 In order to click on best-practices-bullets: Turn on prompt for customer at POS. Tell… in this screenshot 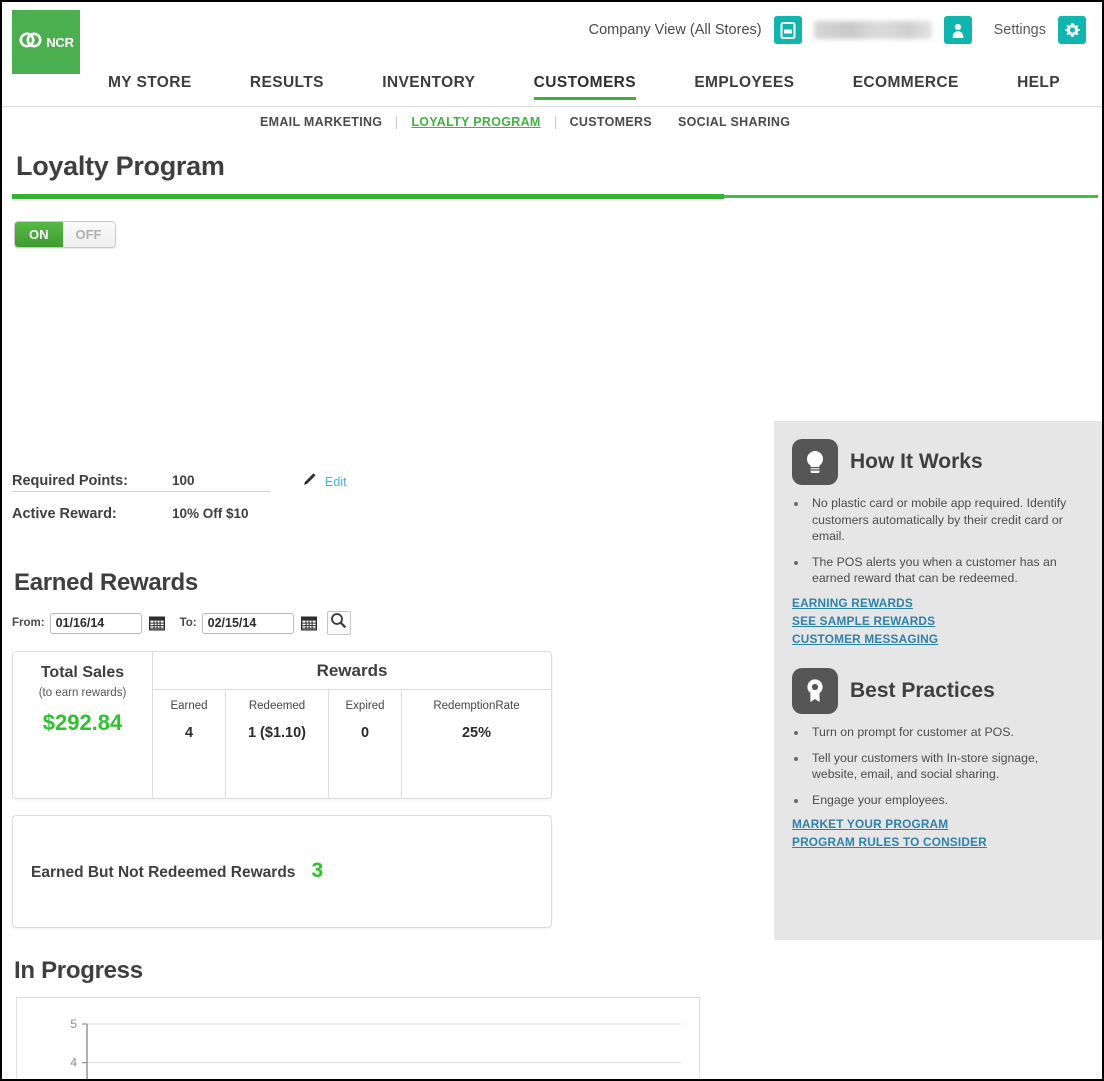, I will do `click(938, 766)`.